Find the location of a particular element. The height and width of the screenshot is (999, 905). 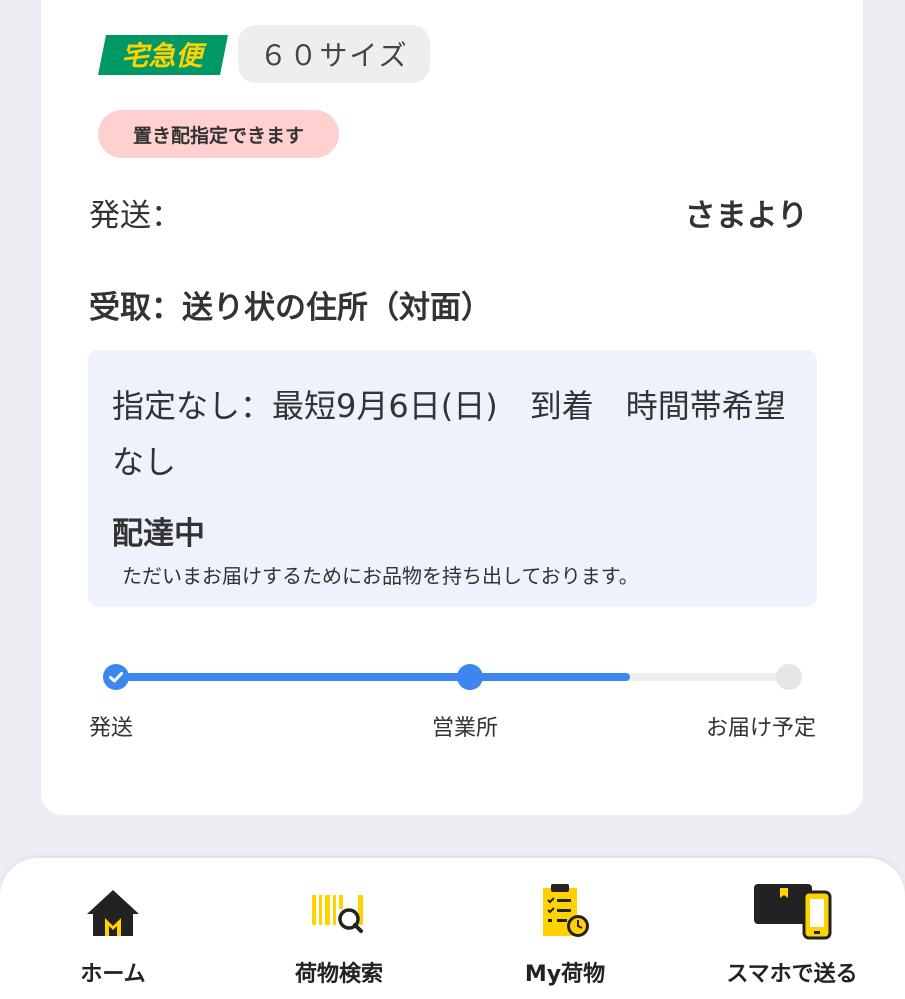

nav-phone-send-label: スマホで送る is located at coordinates (792, 974).